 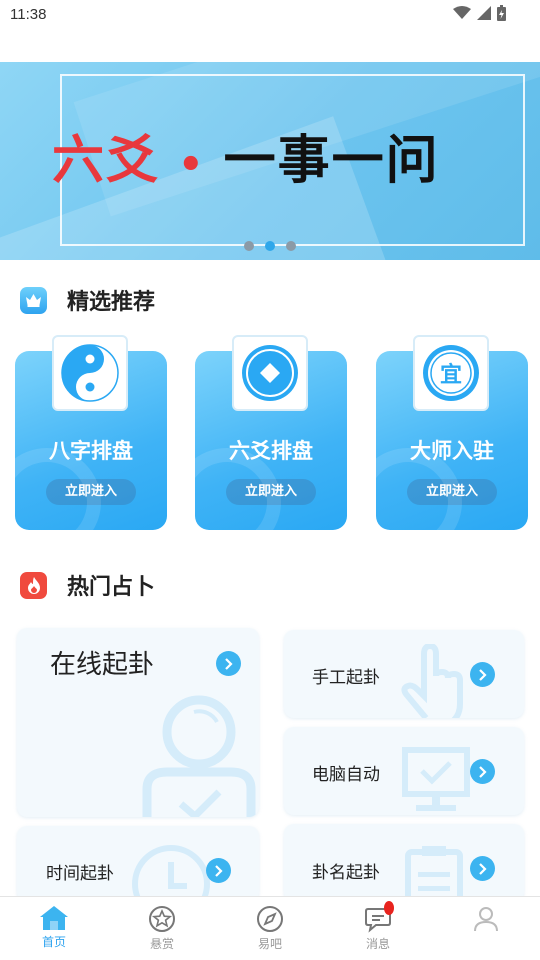 What do you see at coordinates (106, 161) in the screenshot?
I see `banner-title-red: 六爻` at bounding box center [106, 161].